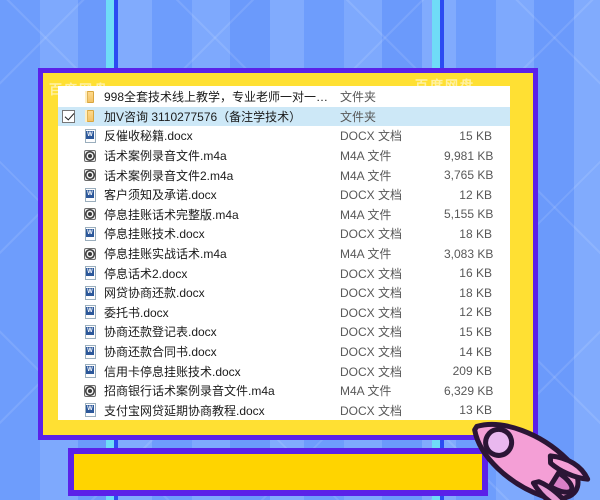 Image resolution: width=600 pixels, height=500 pixels. What do you see at coordinates (284, 136) in the screenshot?
I see `file-row: 反催收秘籍.docx DOCX 文档 15 KB` at bounding box center [284, 136].